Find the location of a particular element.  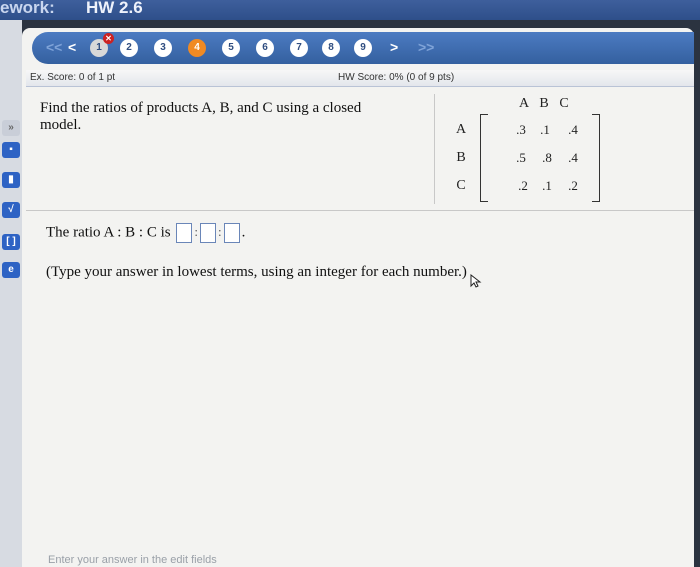

first-question-button: << is located at coordinates (54, 47).